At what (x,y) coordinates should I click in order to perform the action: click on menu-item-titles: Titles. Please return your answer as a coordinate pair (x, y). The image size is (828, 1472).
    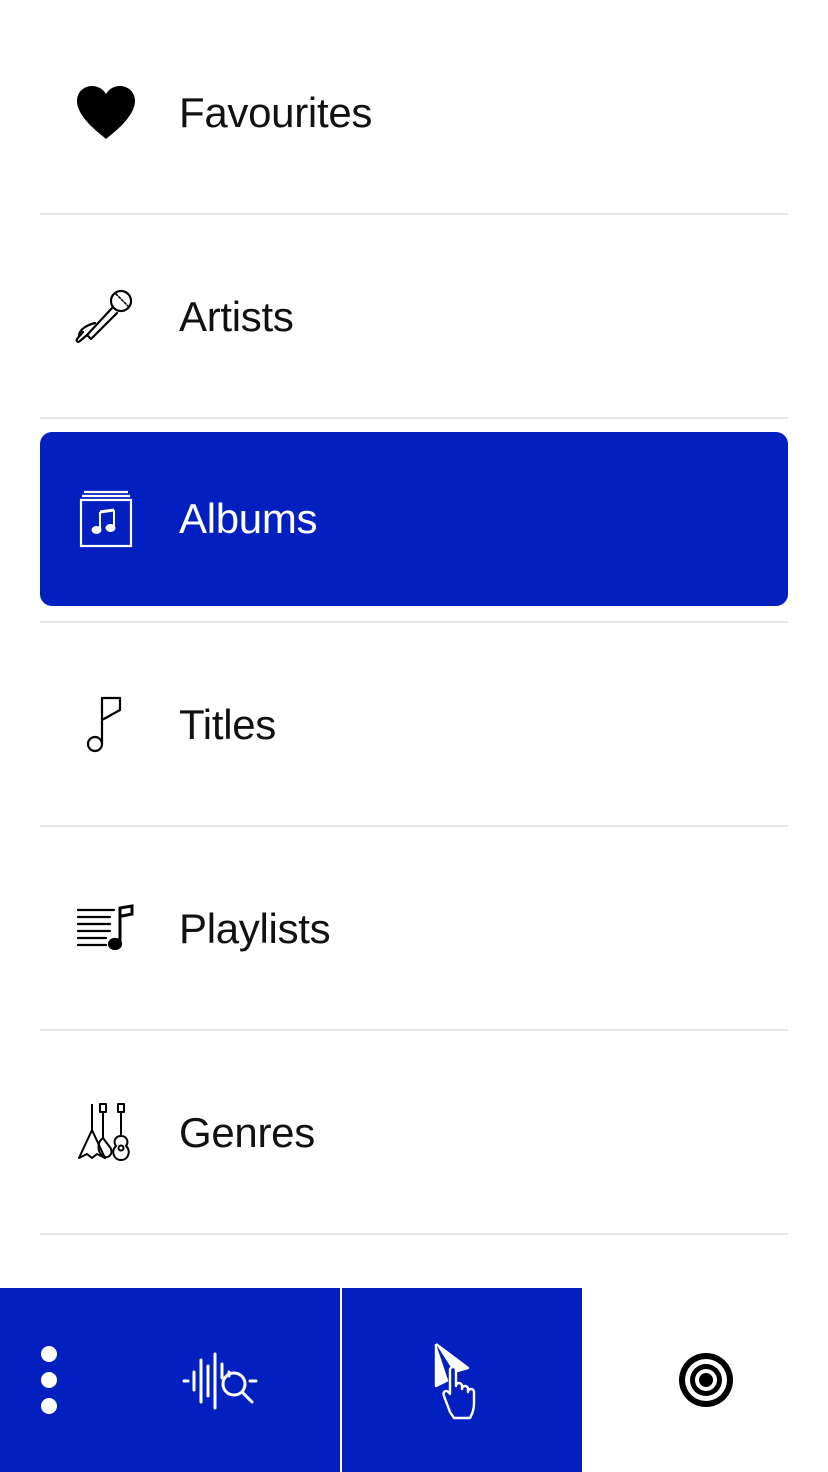
    Looking at the image, I should click on (414, 725).